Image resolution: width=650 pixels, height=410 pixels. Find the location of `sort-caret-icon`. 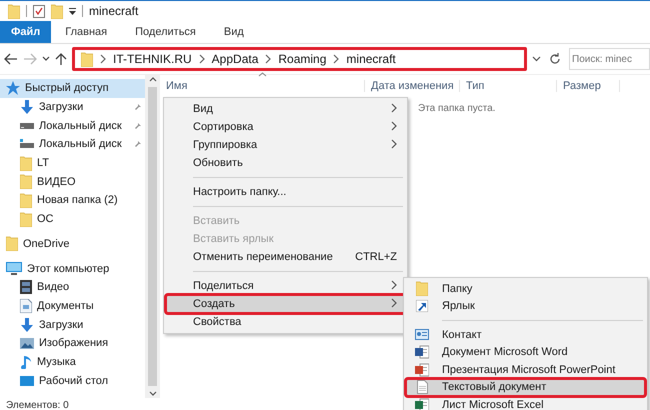

sort-caret-icon is located at coordinates (262, 74).